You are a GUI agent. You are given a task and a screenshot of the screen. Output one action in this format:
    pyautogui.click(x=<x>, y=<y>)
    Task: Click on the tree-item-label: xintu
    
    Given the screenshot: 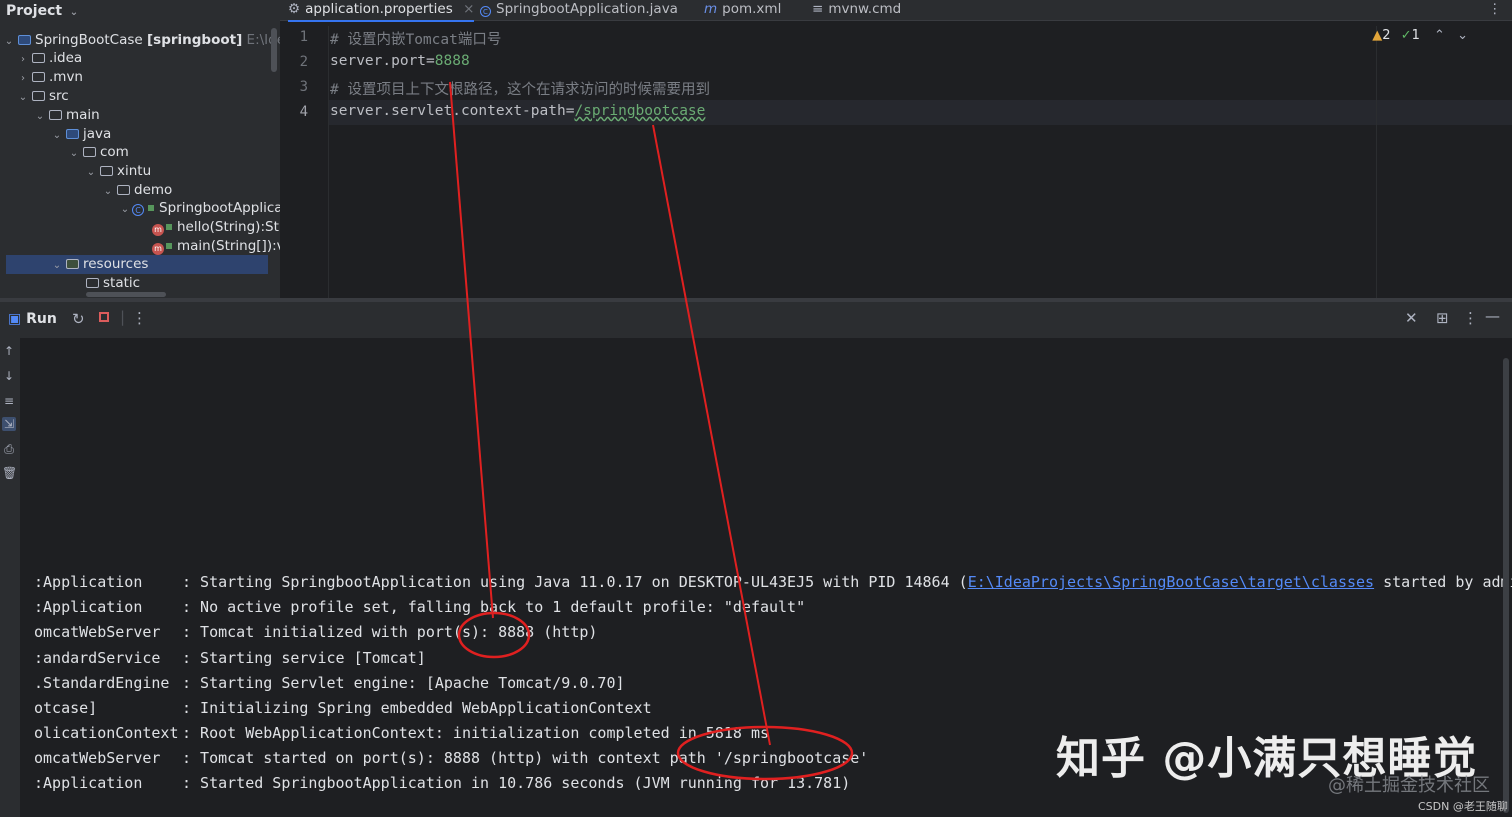 What is the action you would take?
    pyautogui.click(x=134, y=171)
    